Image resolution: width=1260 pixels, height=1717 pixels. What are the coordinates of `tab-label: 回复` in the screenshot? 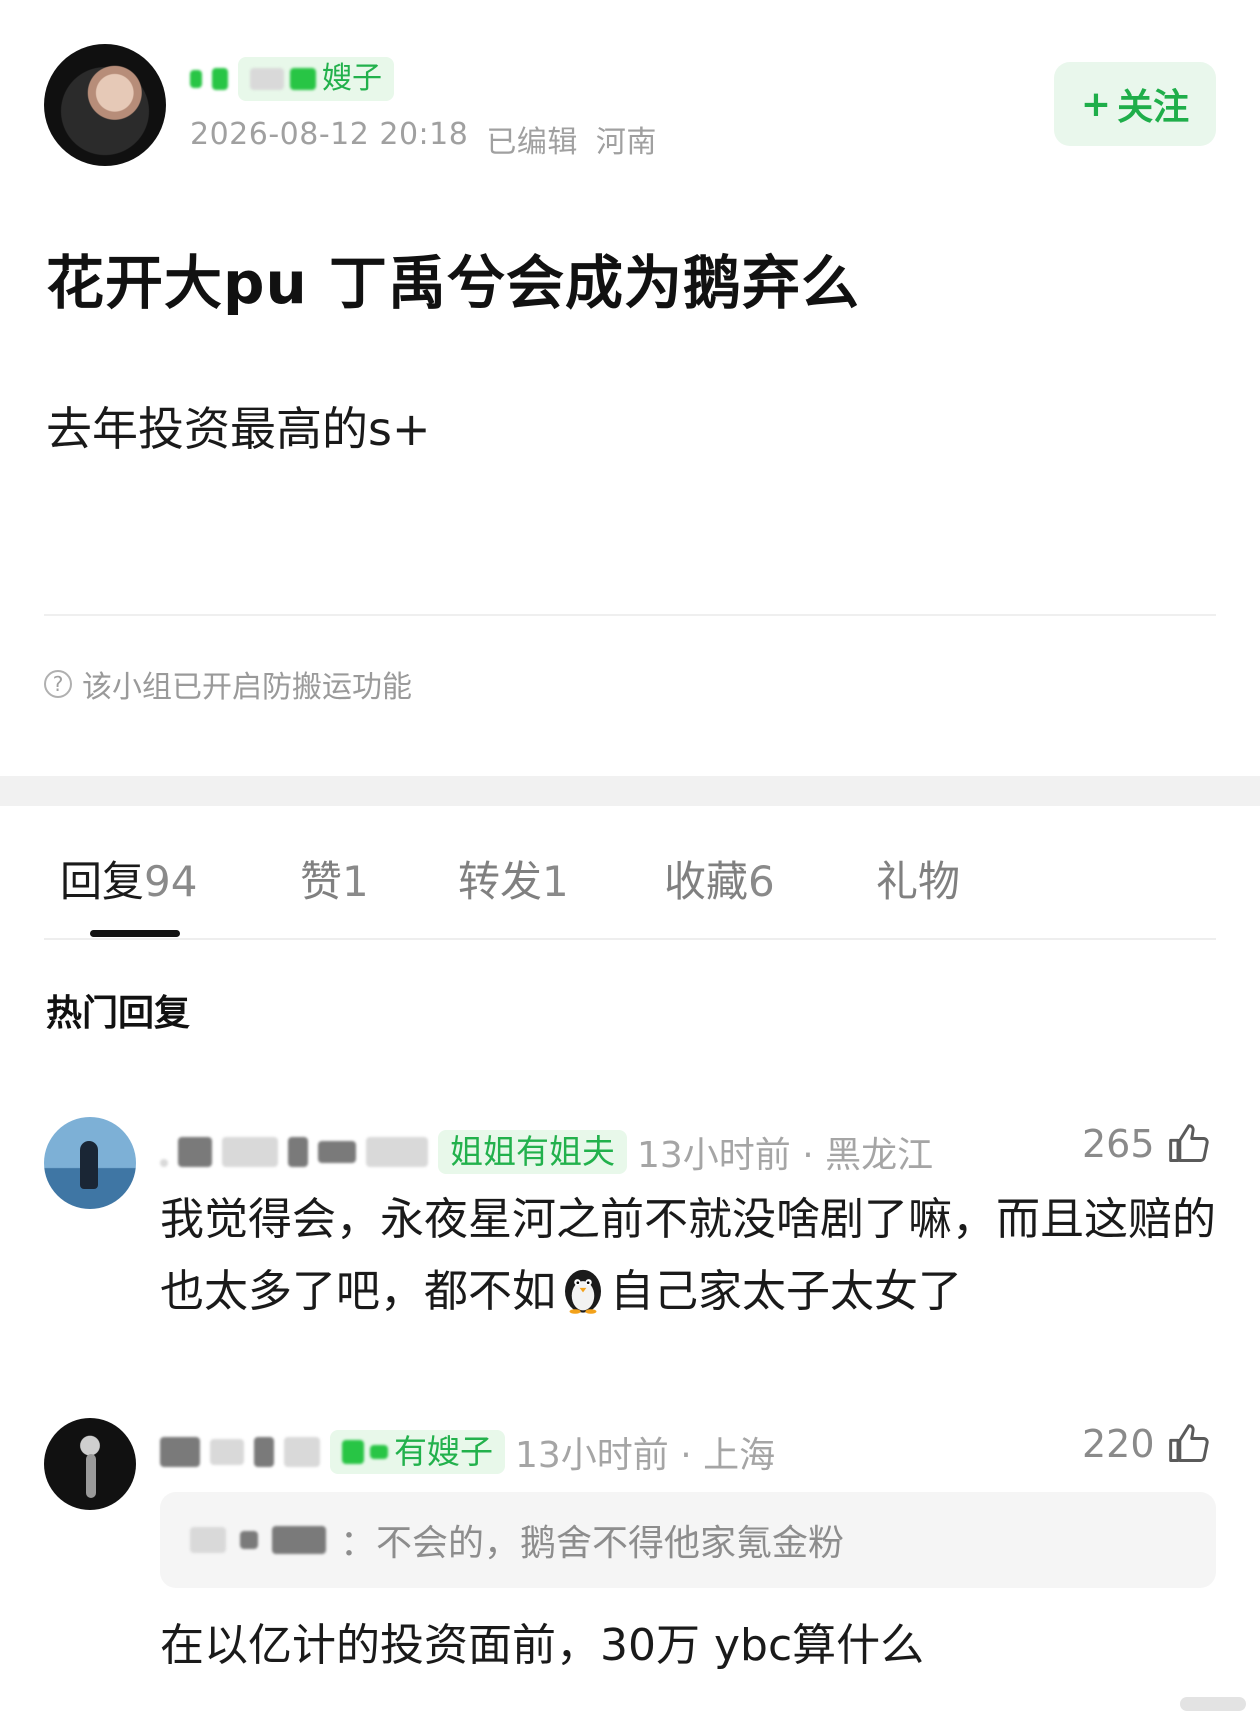 It's located at (102, 881).